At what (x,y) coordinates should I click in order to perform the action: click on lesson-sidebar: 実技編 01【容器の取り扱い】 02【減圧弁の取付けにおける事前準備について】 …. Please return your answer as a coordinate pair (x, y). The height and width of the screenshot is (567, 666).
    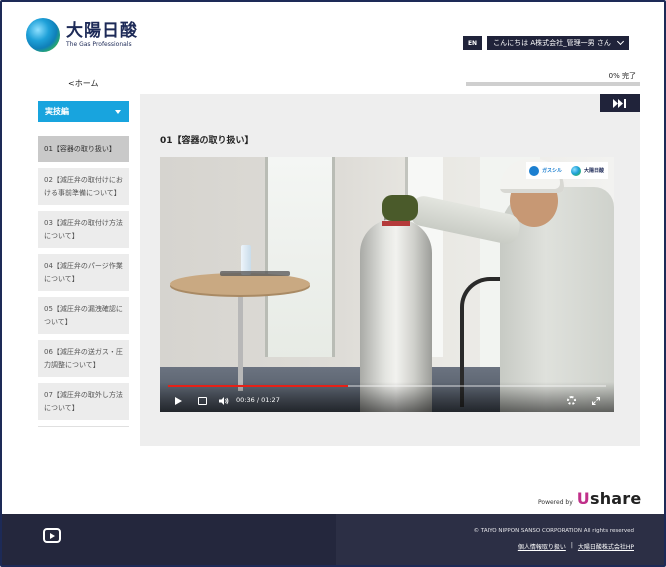
    Looking at the image, I should click on (83, 264).